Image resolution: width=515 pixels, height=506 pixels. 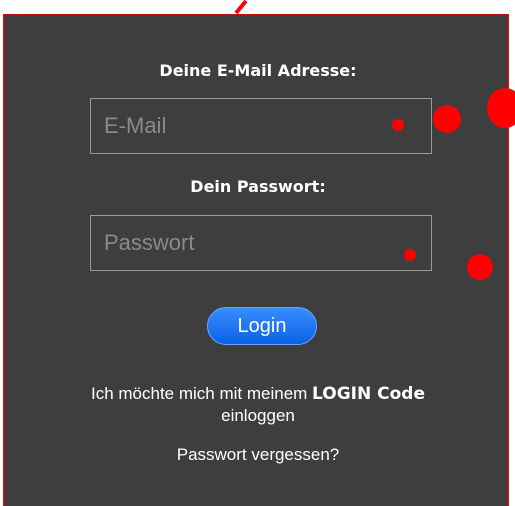 I want to click on password-input, so click(x=261, y=243).